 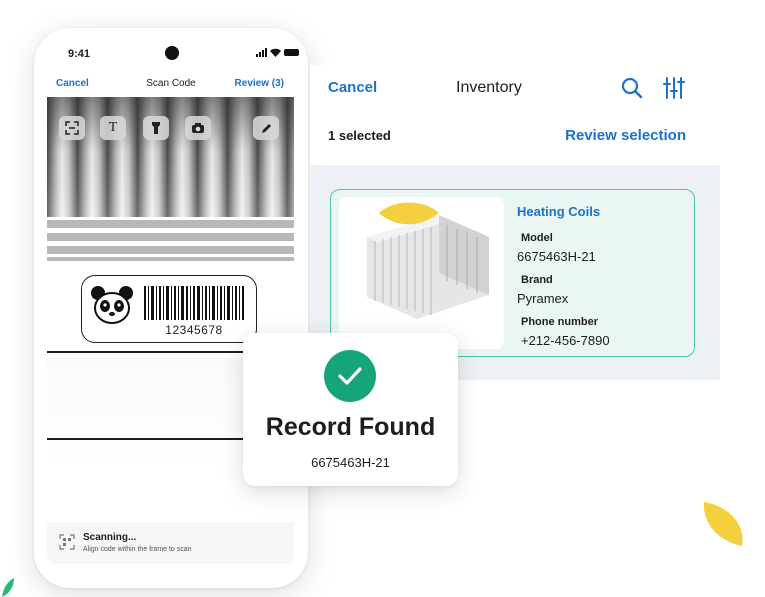 I want to click on model-value: 6675463H-21, so click(x=556, y=256).